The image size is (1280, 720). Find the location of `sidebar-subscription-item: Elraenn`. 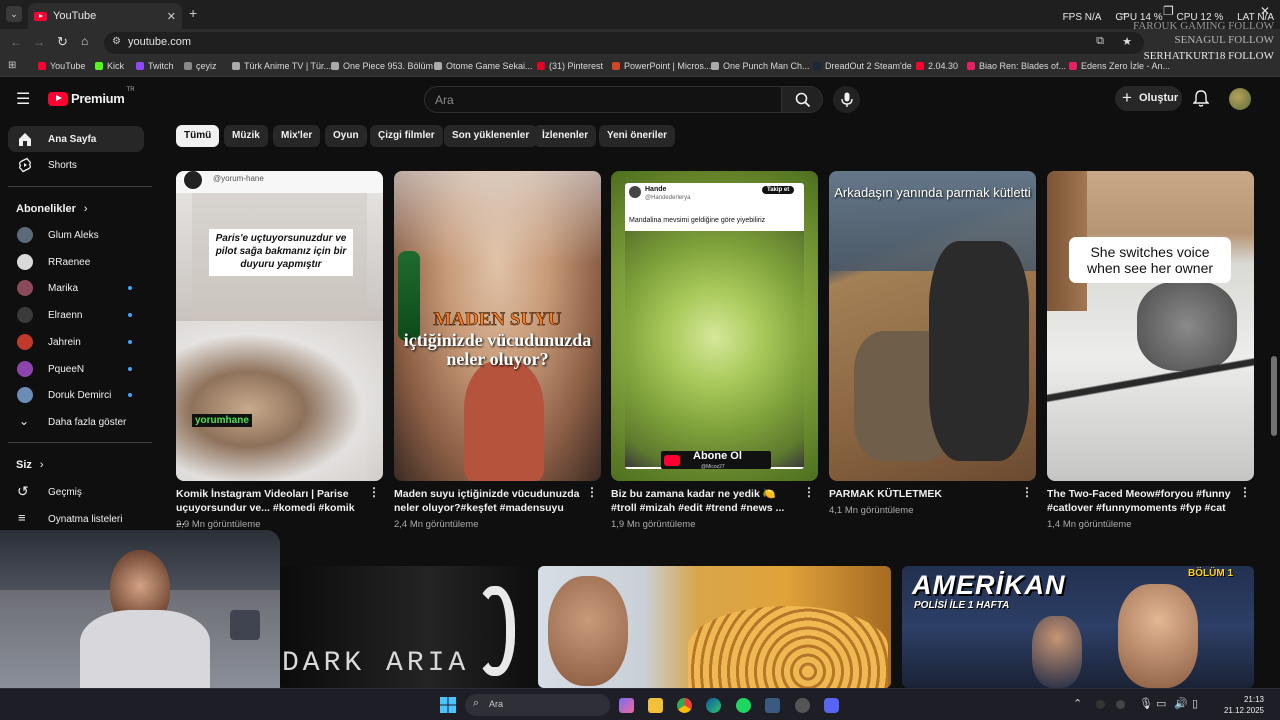

sidebar-subscription-item: Elraenn is located at coordinates (76, 315).